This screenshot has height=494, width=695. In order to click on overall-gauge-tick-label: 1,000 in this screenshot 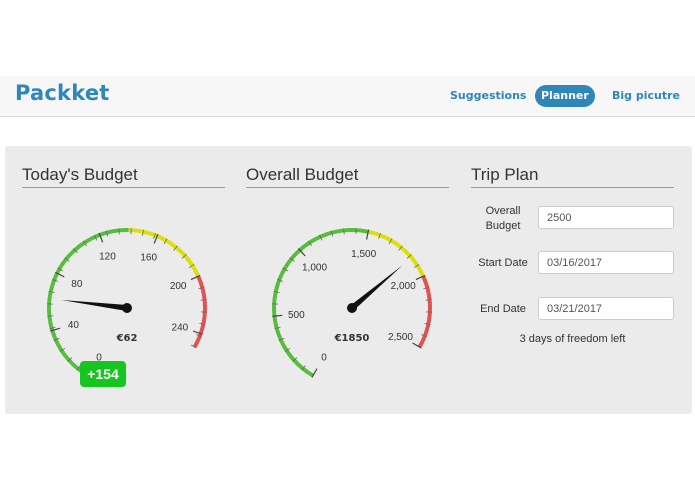, I will do `click(314, 267)`.